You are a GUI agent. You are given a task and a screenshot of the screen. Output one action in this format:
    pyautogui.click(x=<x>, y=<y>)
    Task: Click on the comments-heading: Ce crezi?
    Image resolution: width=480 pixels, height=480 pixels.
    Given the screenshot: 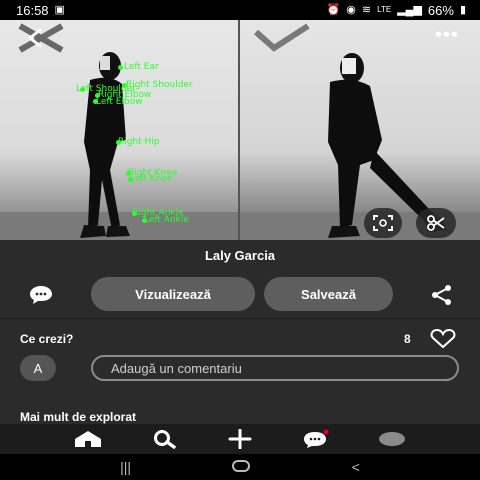 What is the action you would take?
    pyautogui.click(x=47, y=339)
    